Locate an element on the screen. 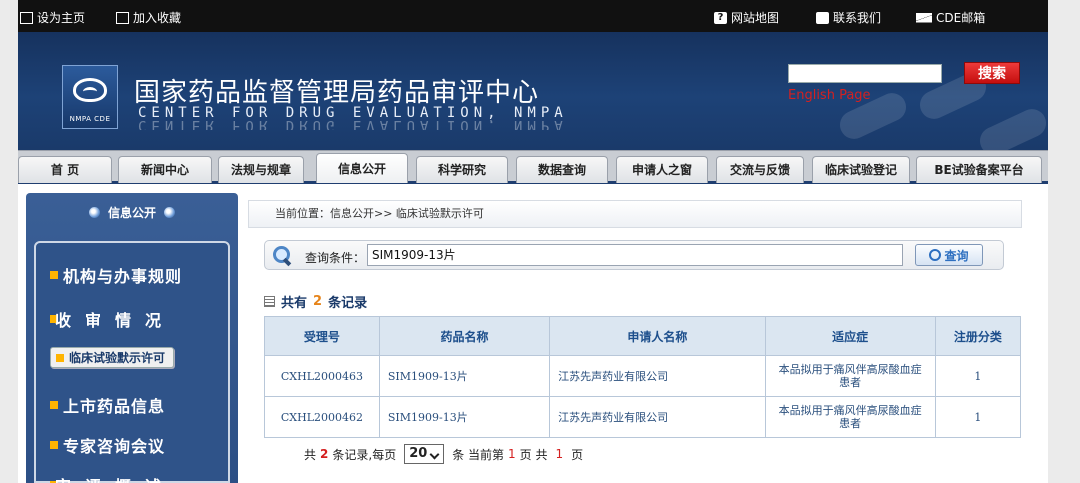 The image size is (1080, 483). sidebar-title: 信息公开 is located at coordinates (131, 212).